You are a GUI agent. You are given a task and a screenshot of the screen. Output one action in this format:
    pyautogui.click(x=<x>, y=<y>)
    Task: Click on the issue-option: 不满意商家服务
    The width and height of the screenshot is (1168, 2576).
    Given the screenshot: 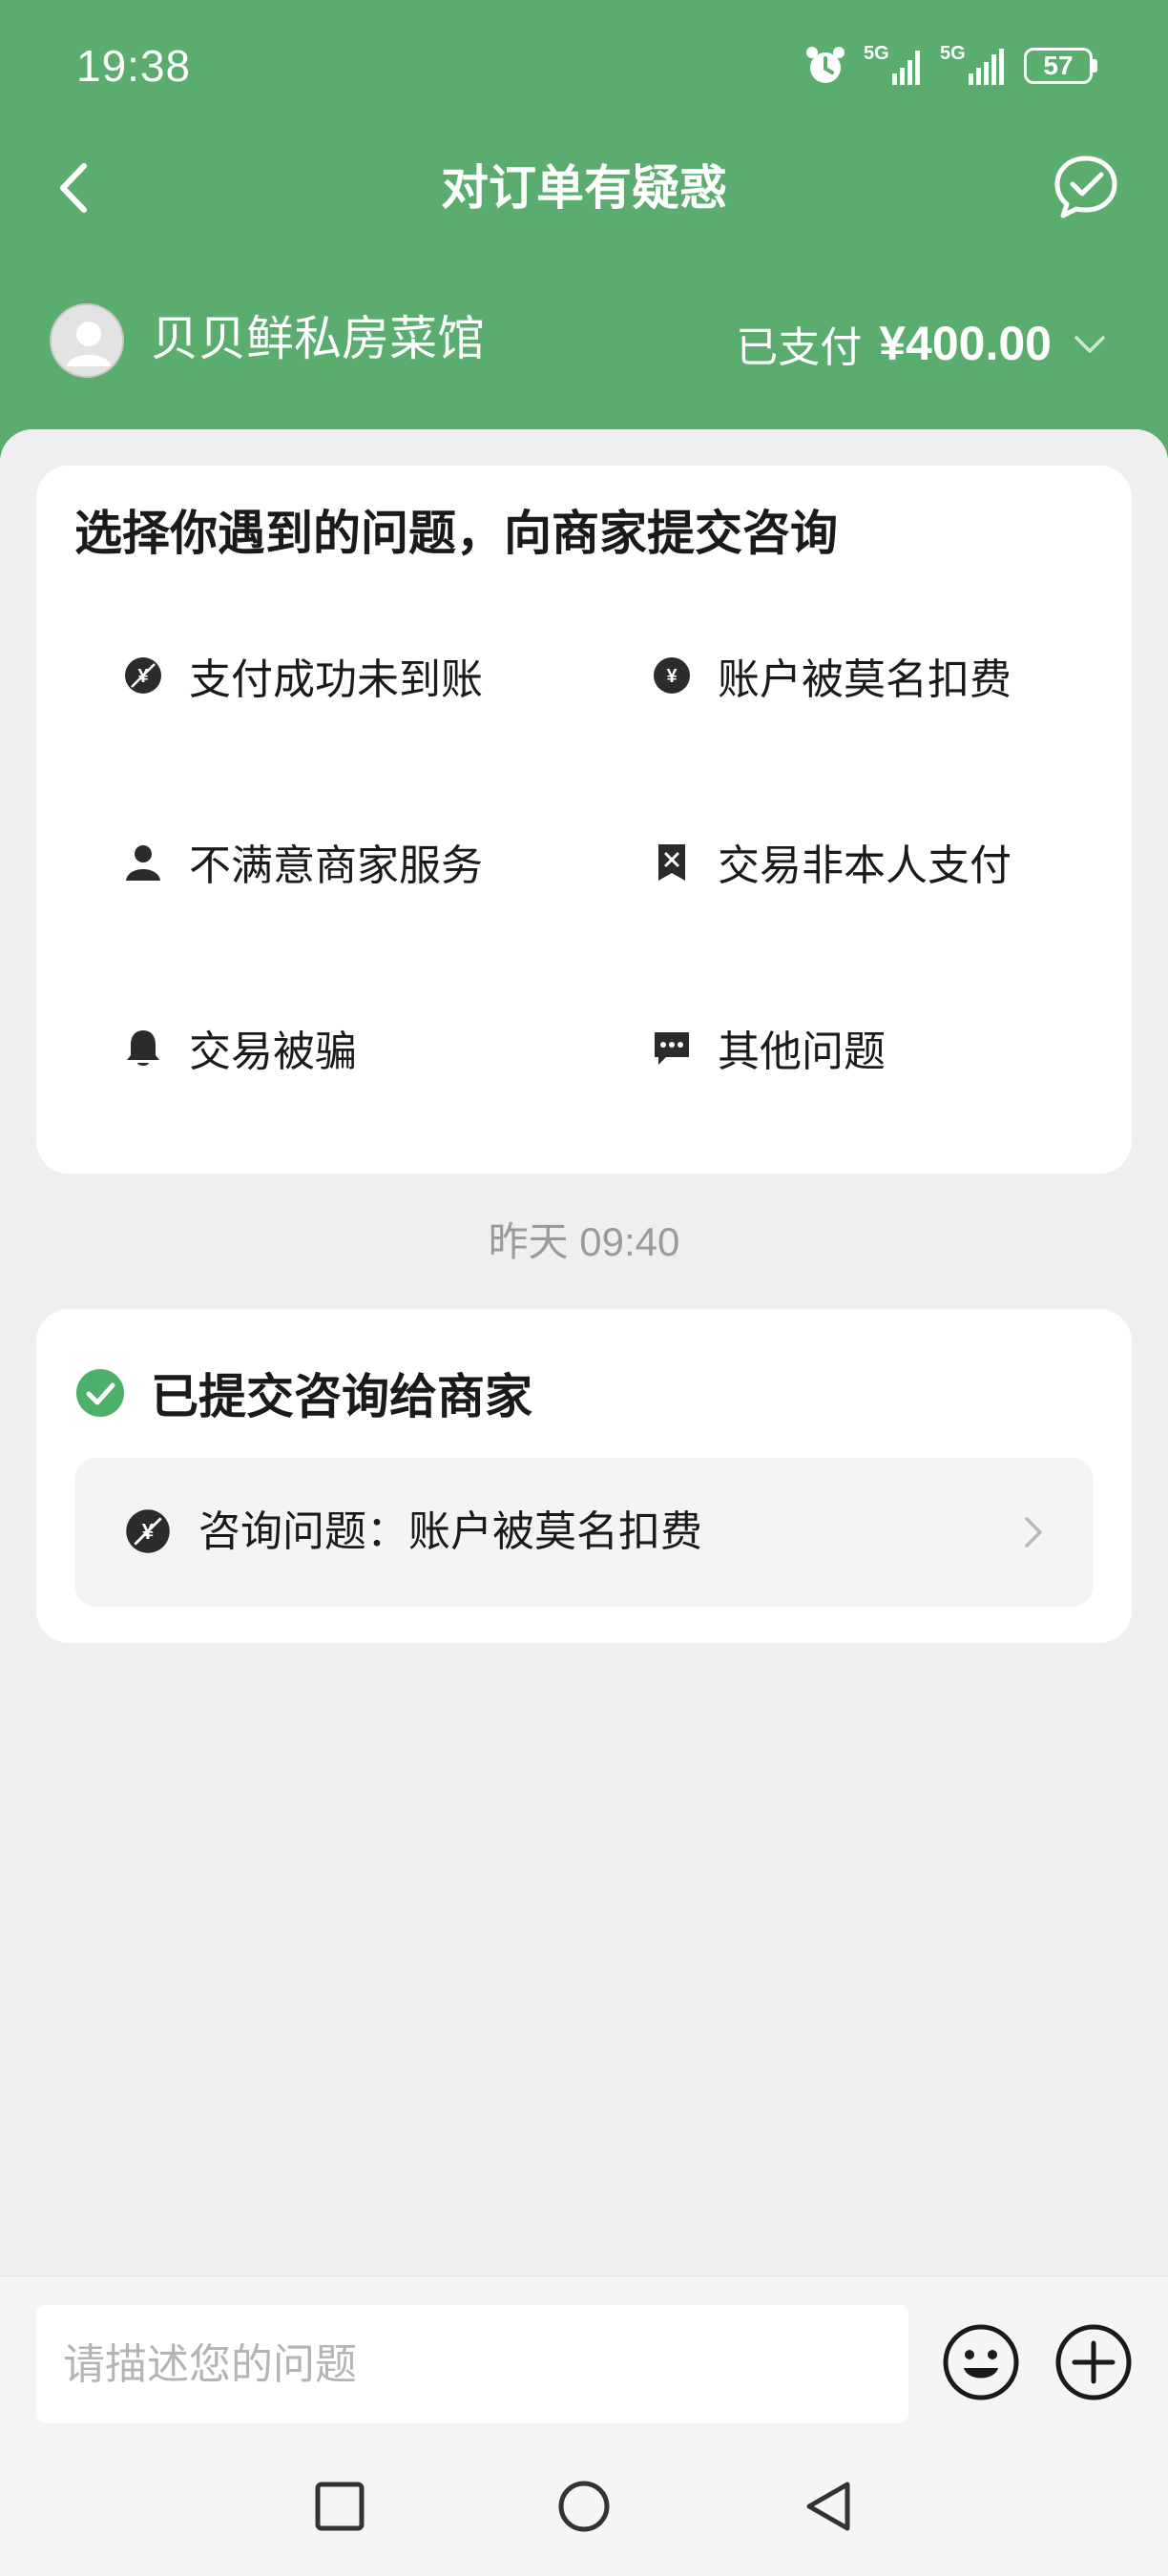 What is the action you would take?
    pyautogui.click(x=302, y=861)
    